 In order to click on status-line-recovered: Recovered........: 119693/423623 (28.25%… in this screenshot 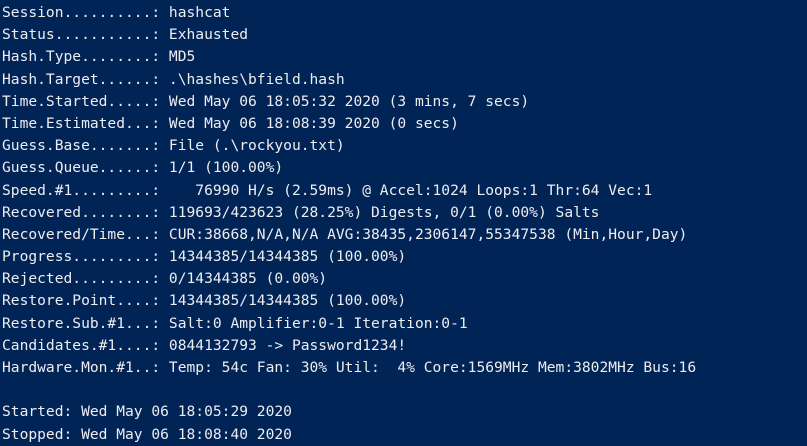, I will do `click(301, 212)`.